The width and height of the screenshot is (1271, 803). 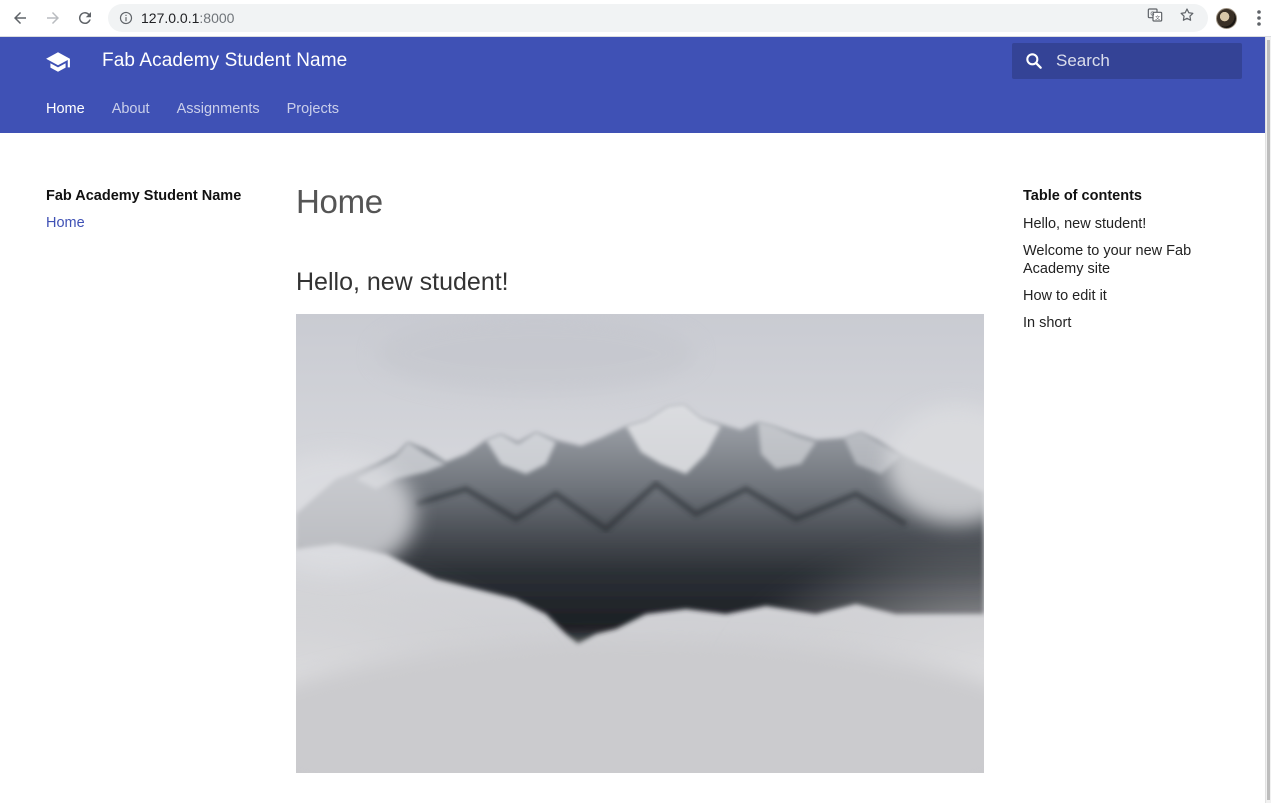 I want to click on tab-assignments: Assignments, so click(x=218, y=110).